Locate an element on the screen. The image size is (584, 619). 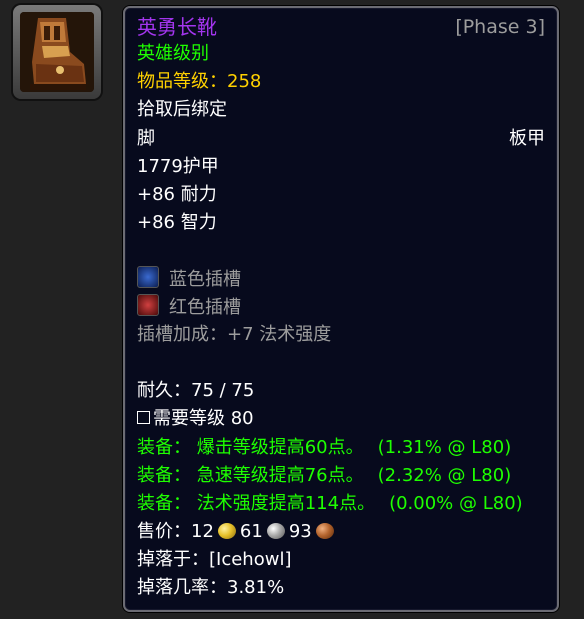
equip-crit: 装备： 爆击等级提高60点。 (1.31% @ L80) is located at coordinates (341, 448).